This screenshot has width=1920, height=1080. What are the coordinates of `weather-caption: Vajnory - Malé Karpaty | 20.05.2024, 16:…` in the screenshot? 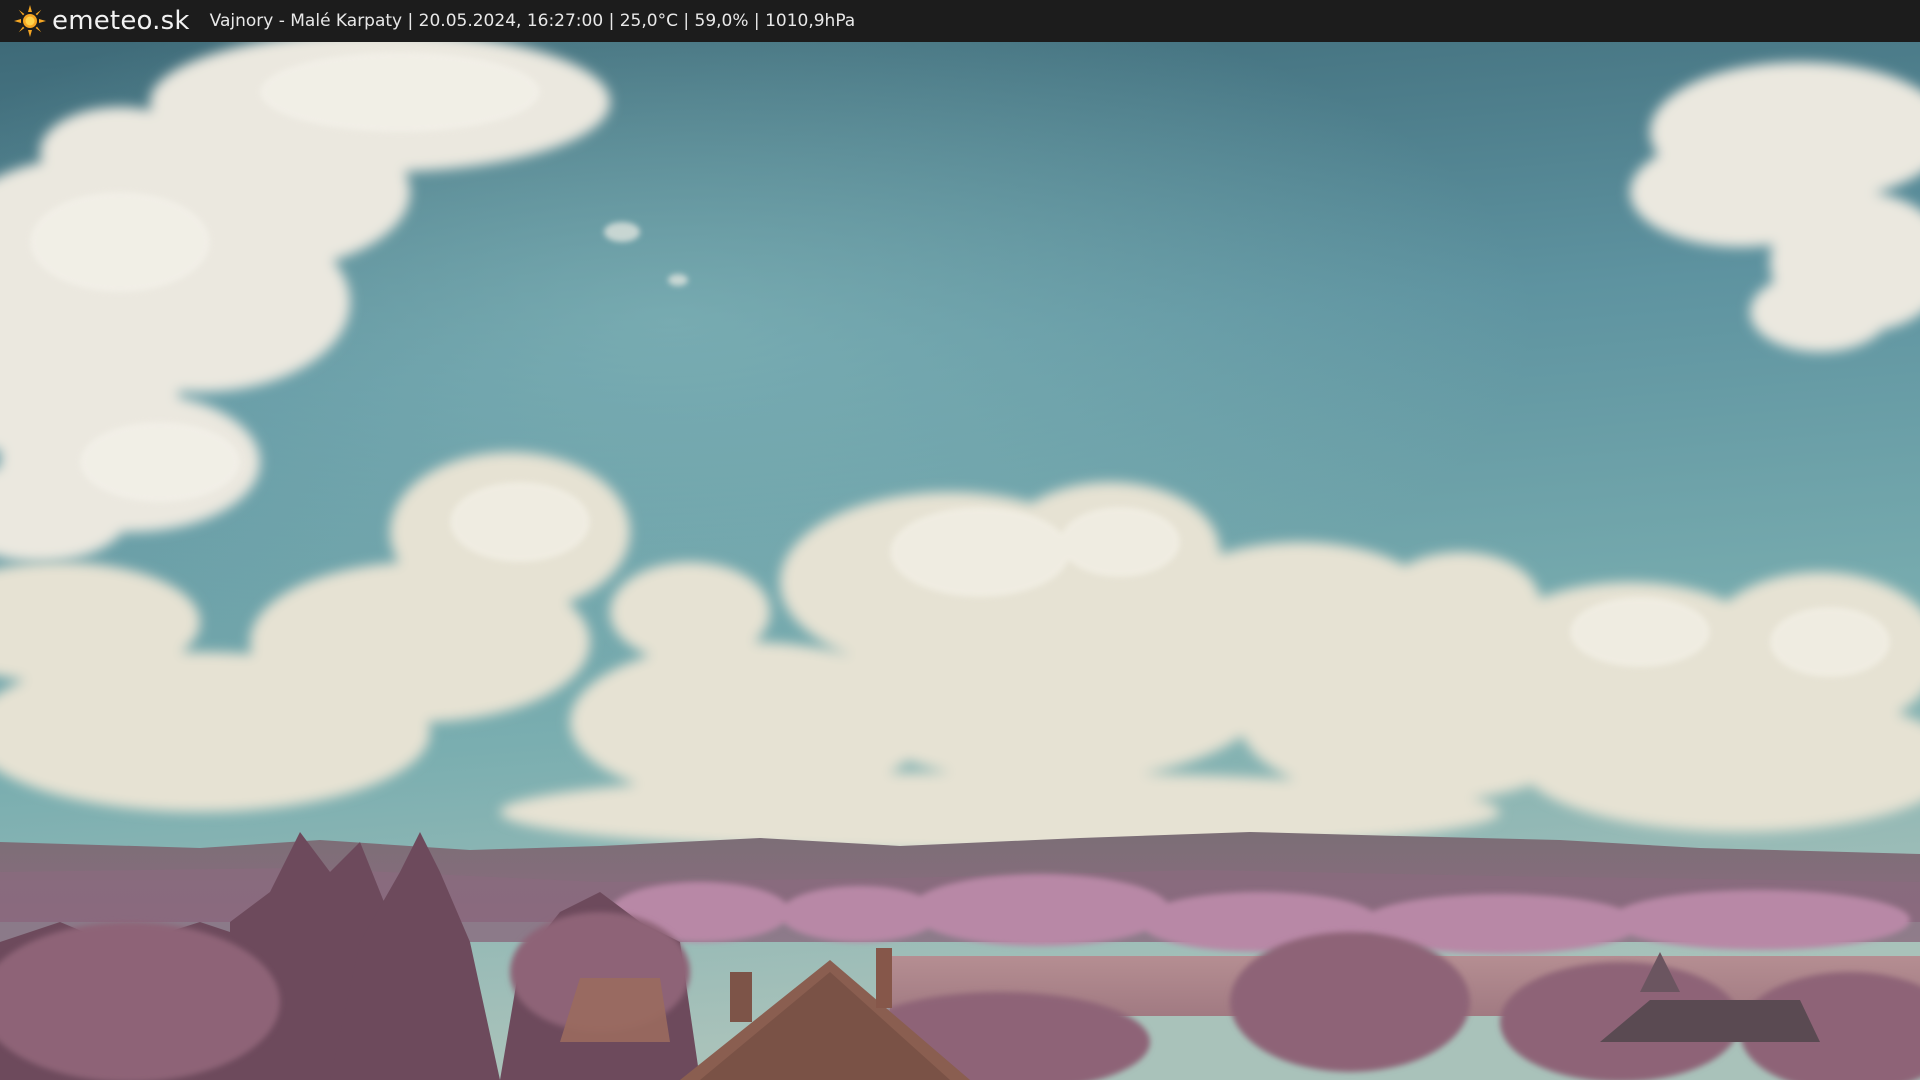 It's located at (533, 21).